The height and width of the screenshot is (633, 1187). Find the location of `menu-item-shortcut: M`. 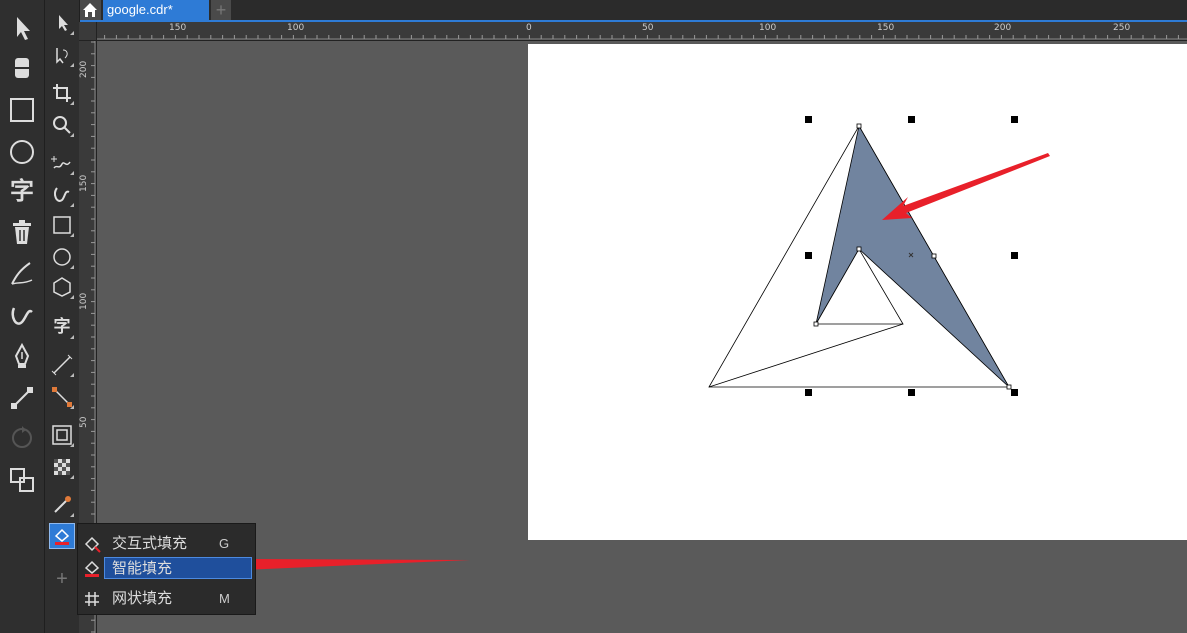

menu-item-shortcut: M is located at coordinates (224, 598).